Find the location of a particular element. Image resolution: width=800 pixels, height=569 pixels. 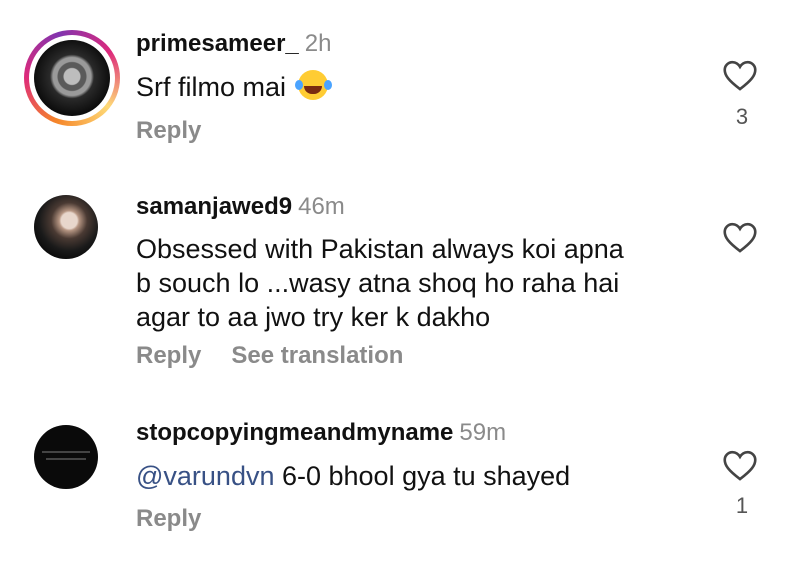

like-count: 1 is located at coordinates (742, 505).